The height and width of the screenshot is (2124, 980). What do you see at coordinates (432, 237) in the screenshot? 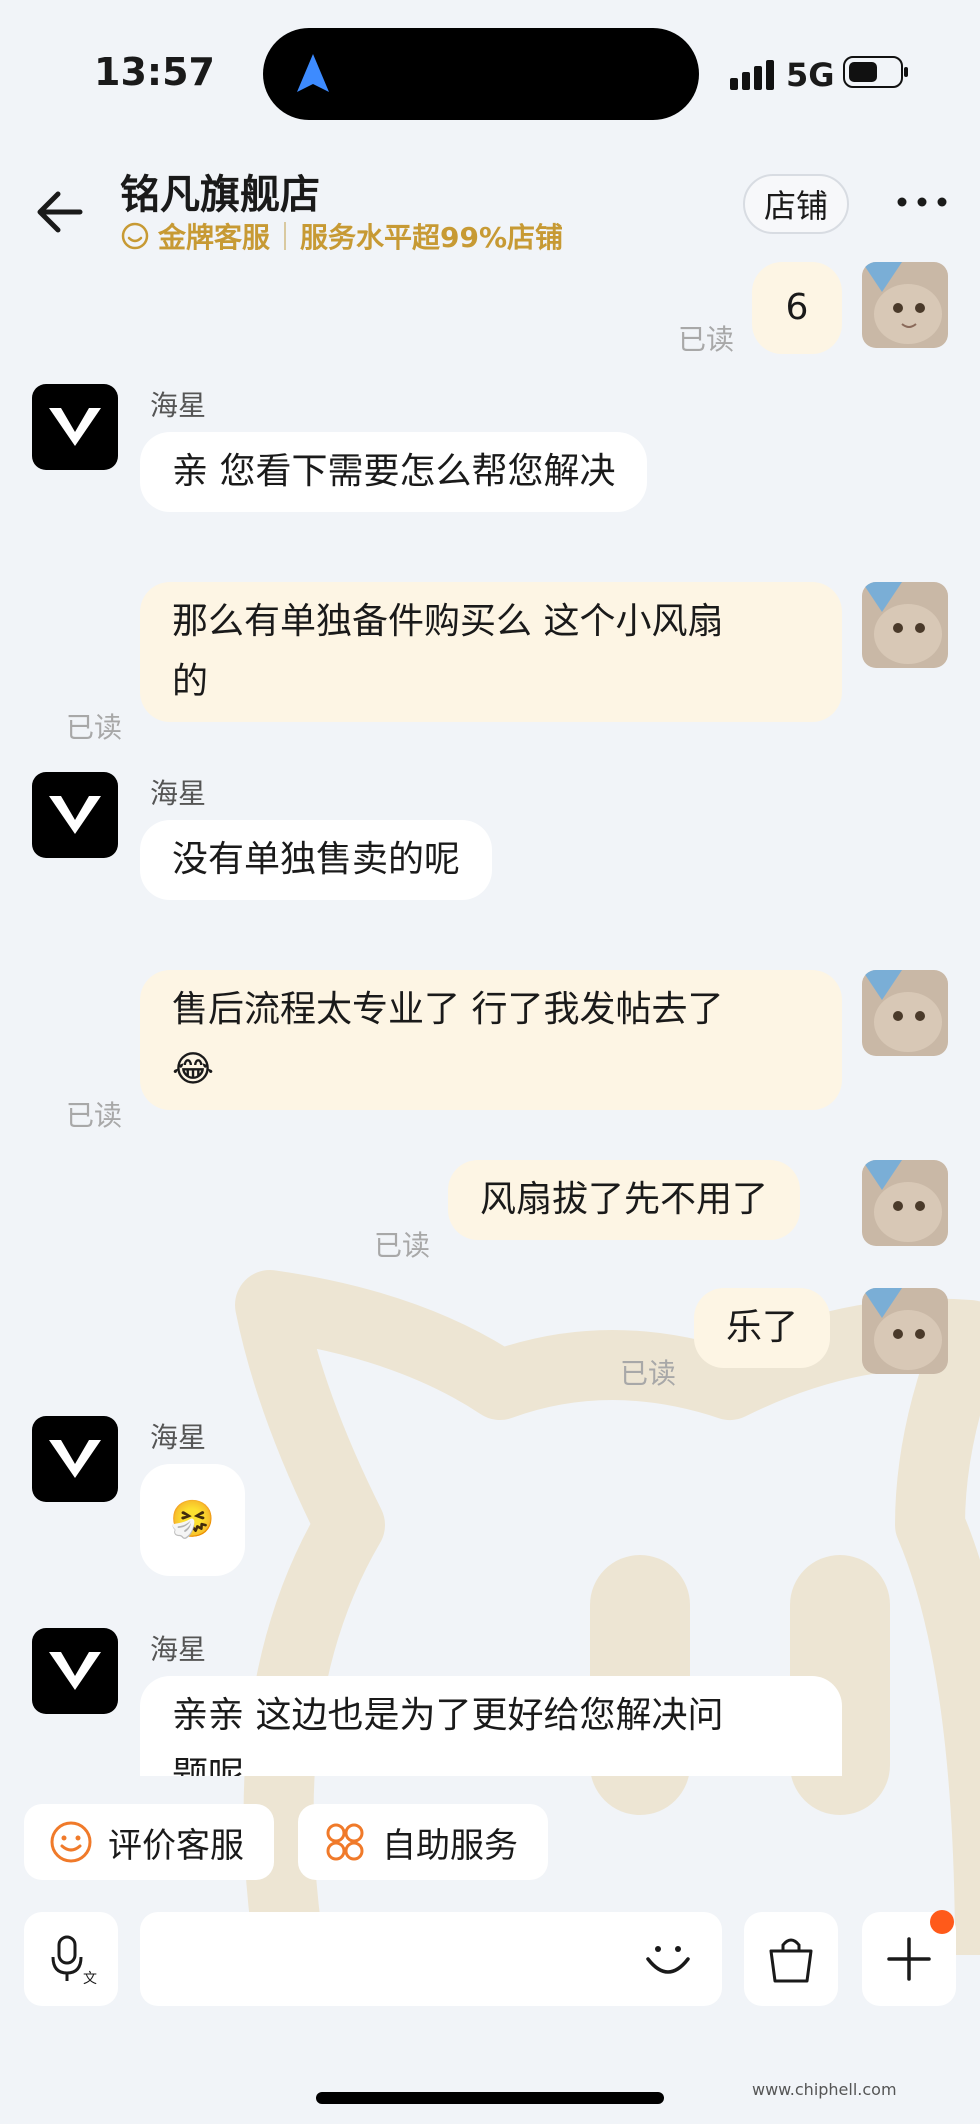
I see `service-level-text: 服务水平超99%店铺` at bounding box center [432, 237].